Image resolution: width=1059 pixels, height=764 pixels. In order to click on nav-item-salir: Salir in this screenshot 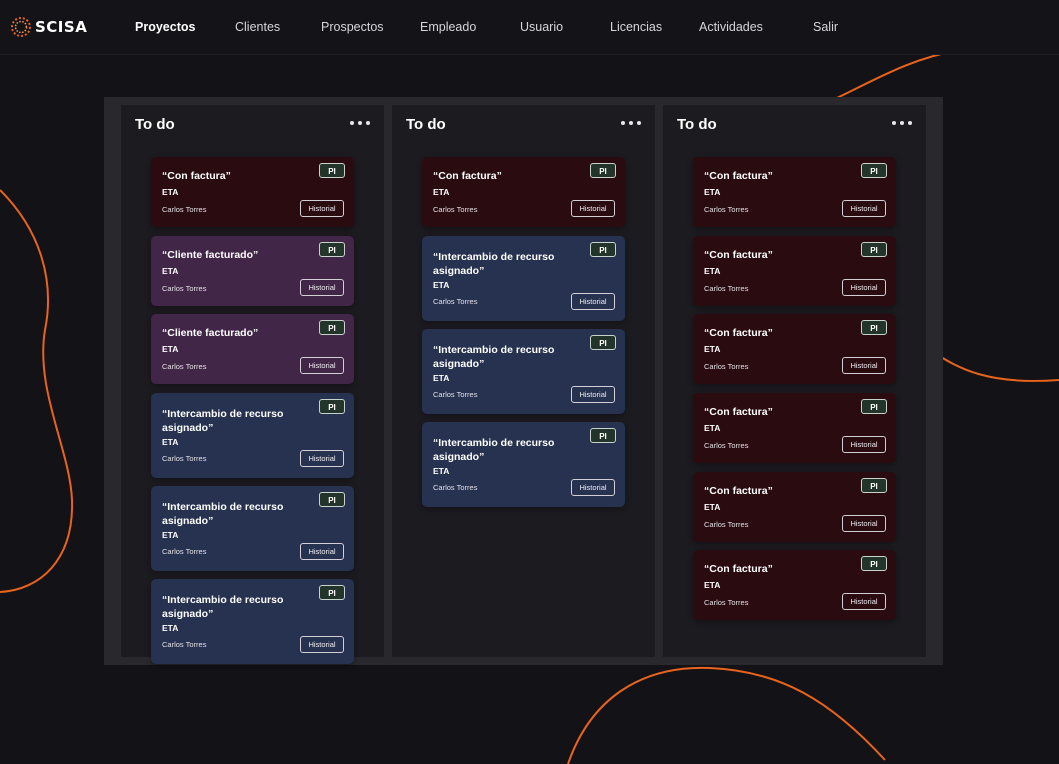, I will do `click(825, 27)`.